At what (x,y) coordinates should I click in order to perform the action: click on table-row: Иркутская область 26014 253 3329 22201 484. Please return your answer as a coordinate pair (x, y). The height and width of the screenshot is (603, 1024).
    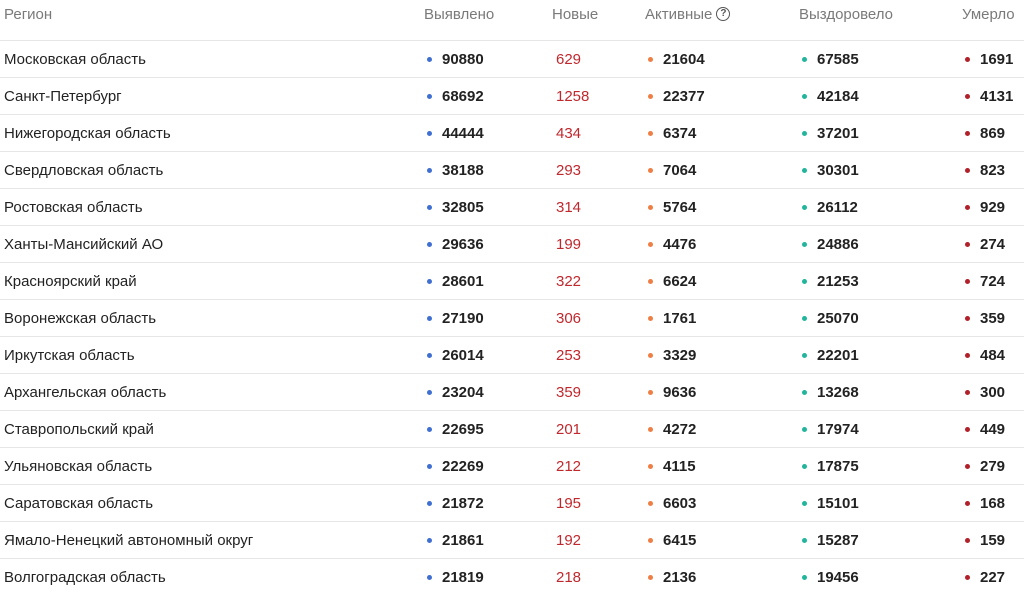
    Looking at the image, I should click on (512, 354).